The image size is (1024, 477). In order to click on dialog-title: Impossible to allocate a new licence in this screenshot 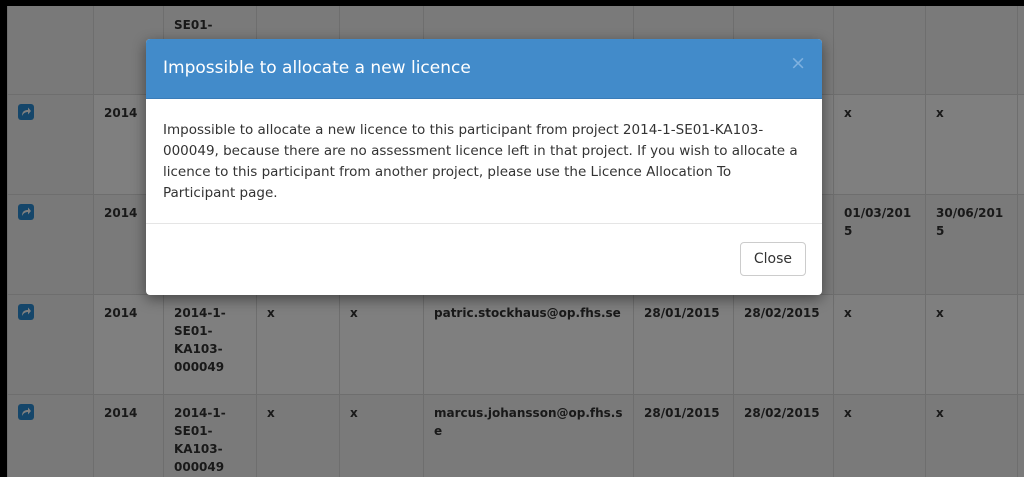, I will do `click(317, 68)`.